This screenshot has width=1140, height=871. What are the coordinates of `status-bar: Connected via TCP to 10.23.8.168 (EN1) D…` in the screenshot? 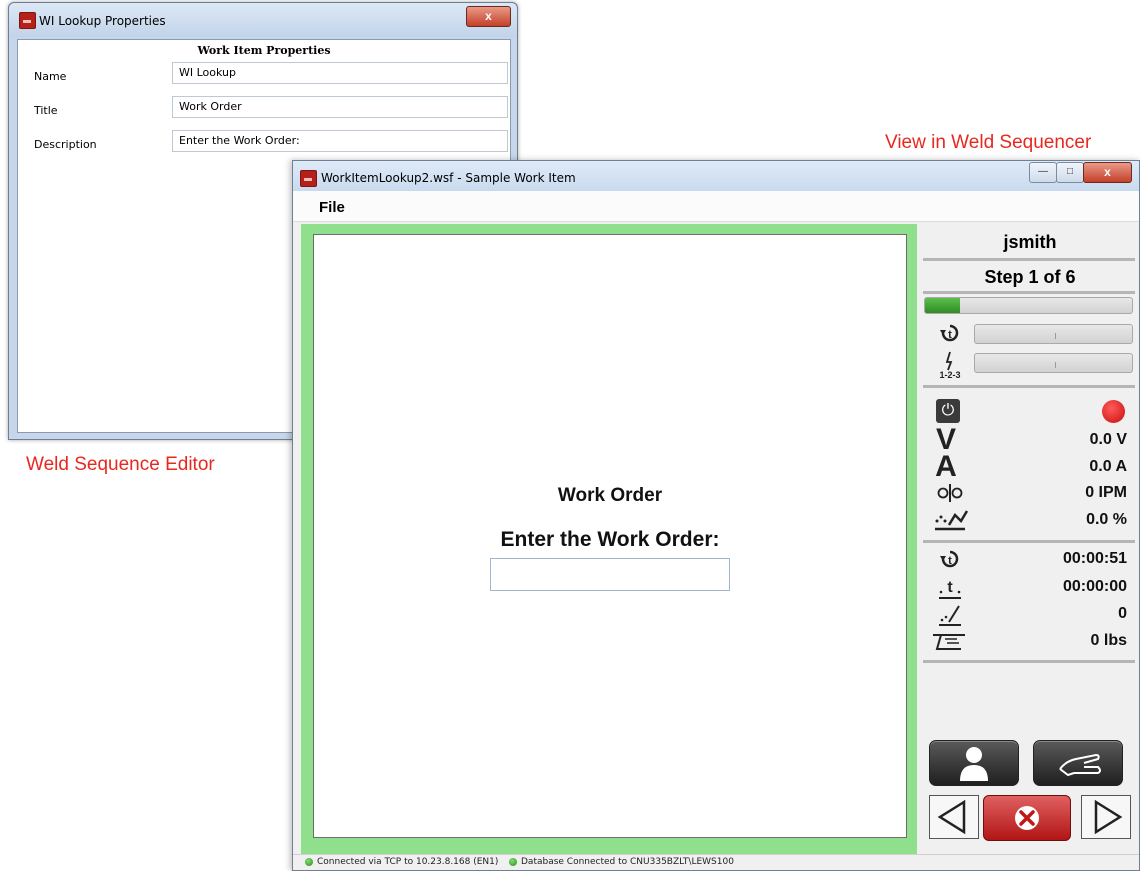 It's located at (716, 862).